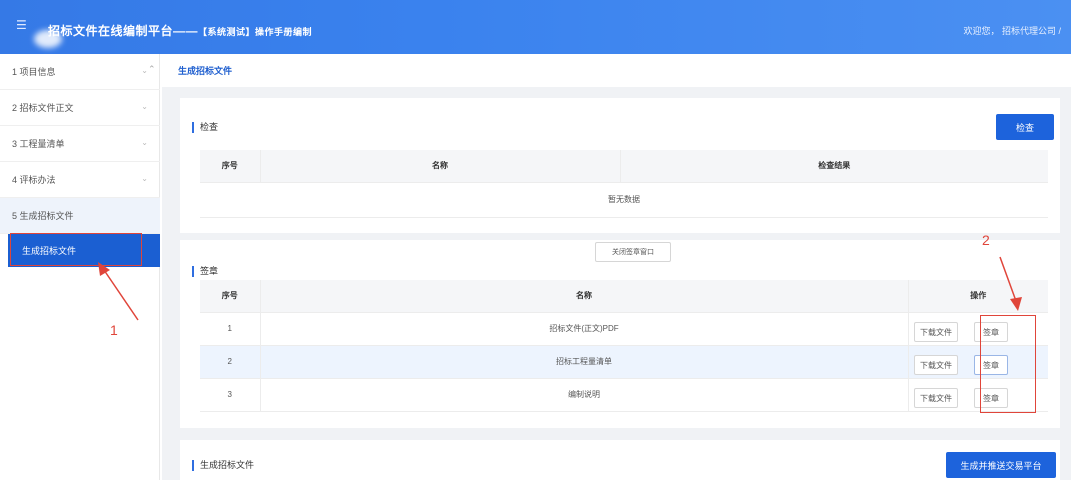 The width and height of the screenshot is (1071, 480). I want to click on column-header: 操作, so click(978, 296).